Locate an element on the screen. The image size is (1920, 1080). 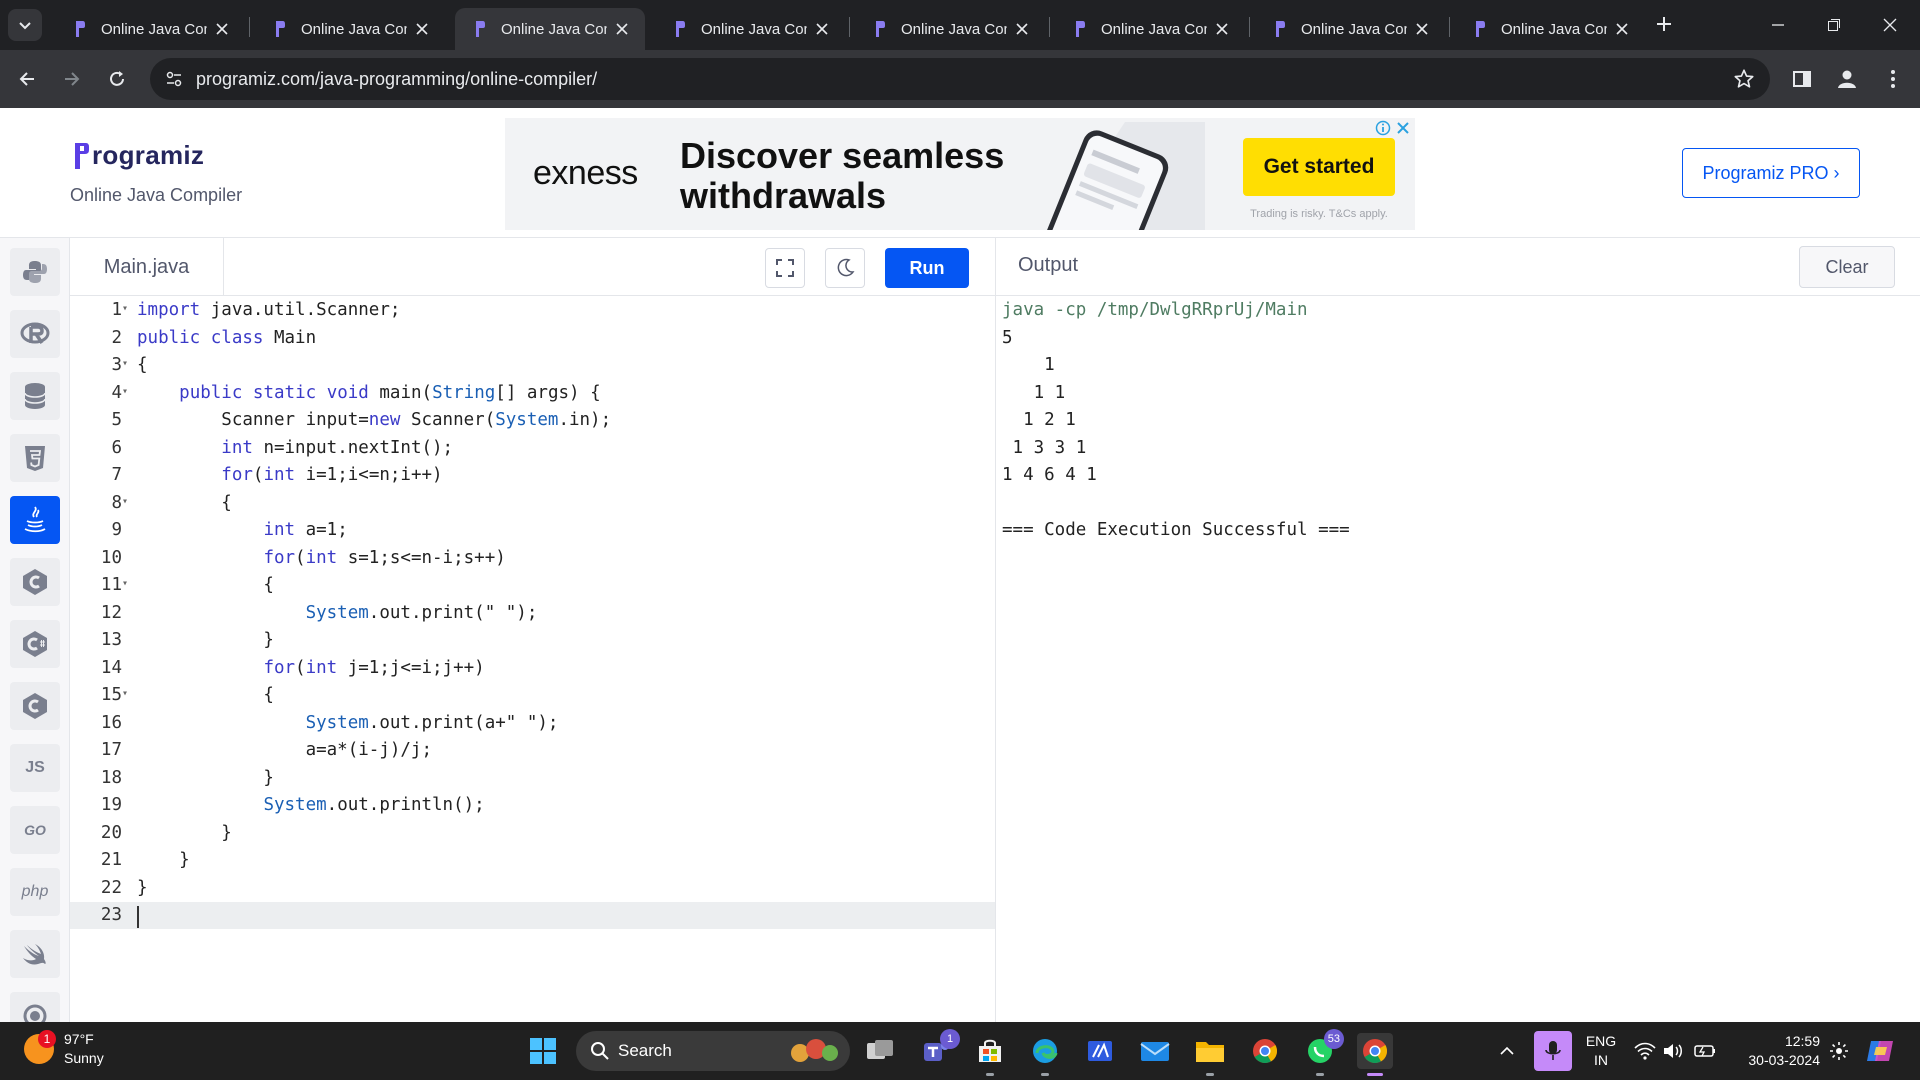
taskbar-search: Search is located at coordinates (713, 1051).